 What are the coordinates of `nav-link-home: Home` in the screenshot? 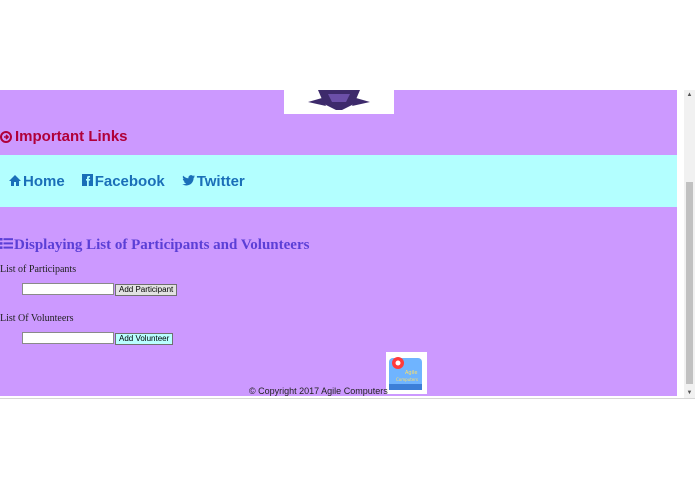 It's located at (37, 181).